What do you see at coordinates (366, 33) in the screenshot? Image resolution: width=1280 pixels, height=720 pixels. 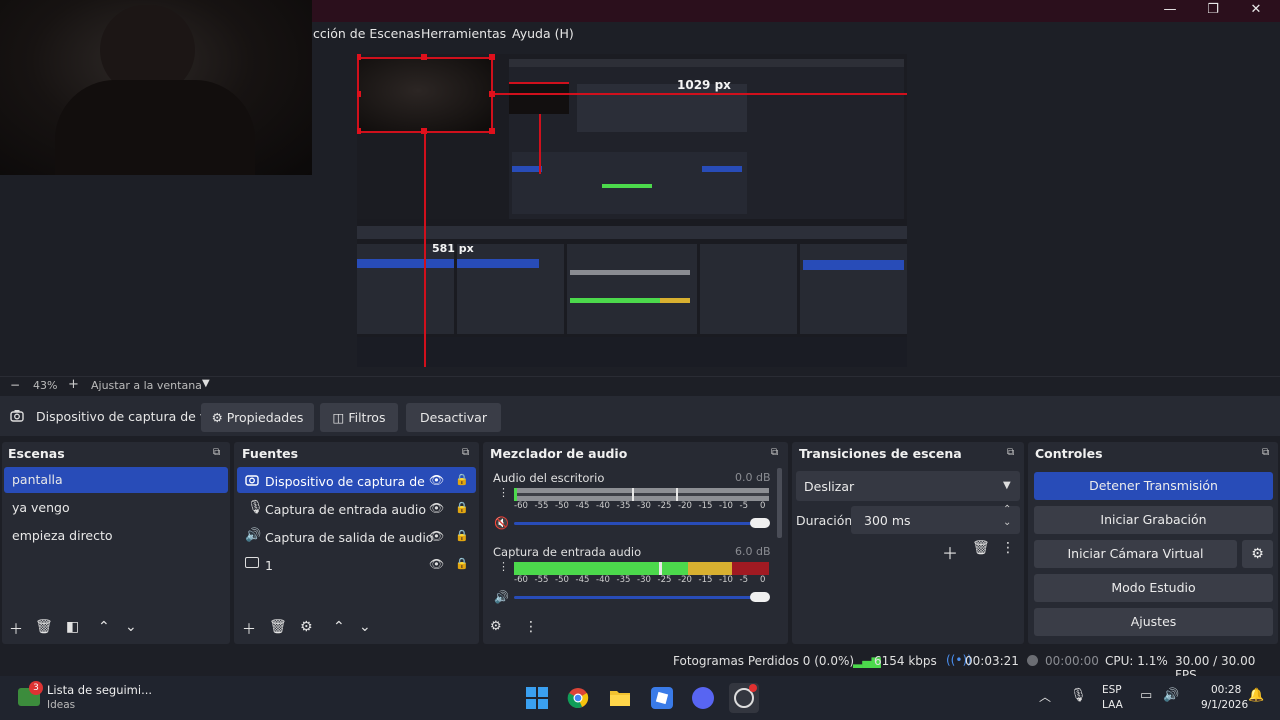 I see `menu-scene-collection: cción de Escenas` at bounding box center [366, 33].